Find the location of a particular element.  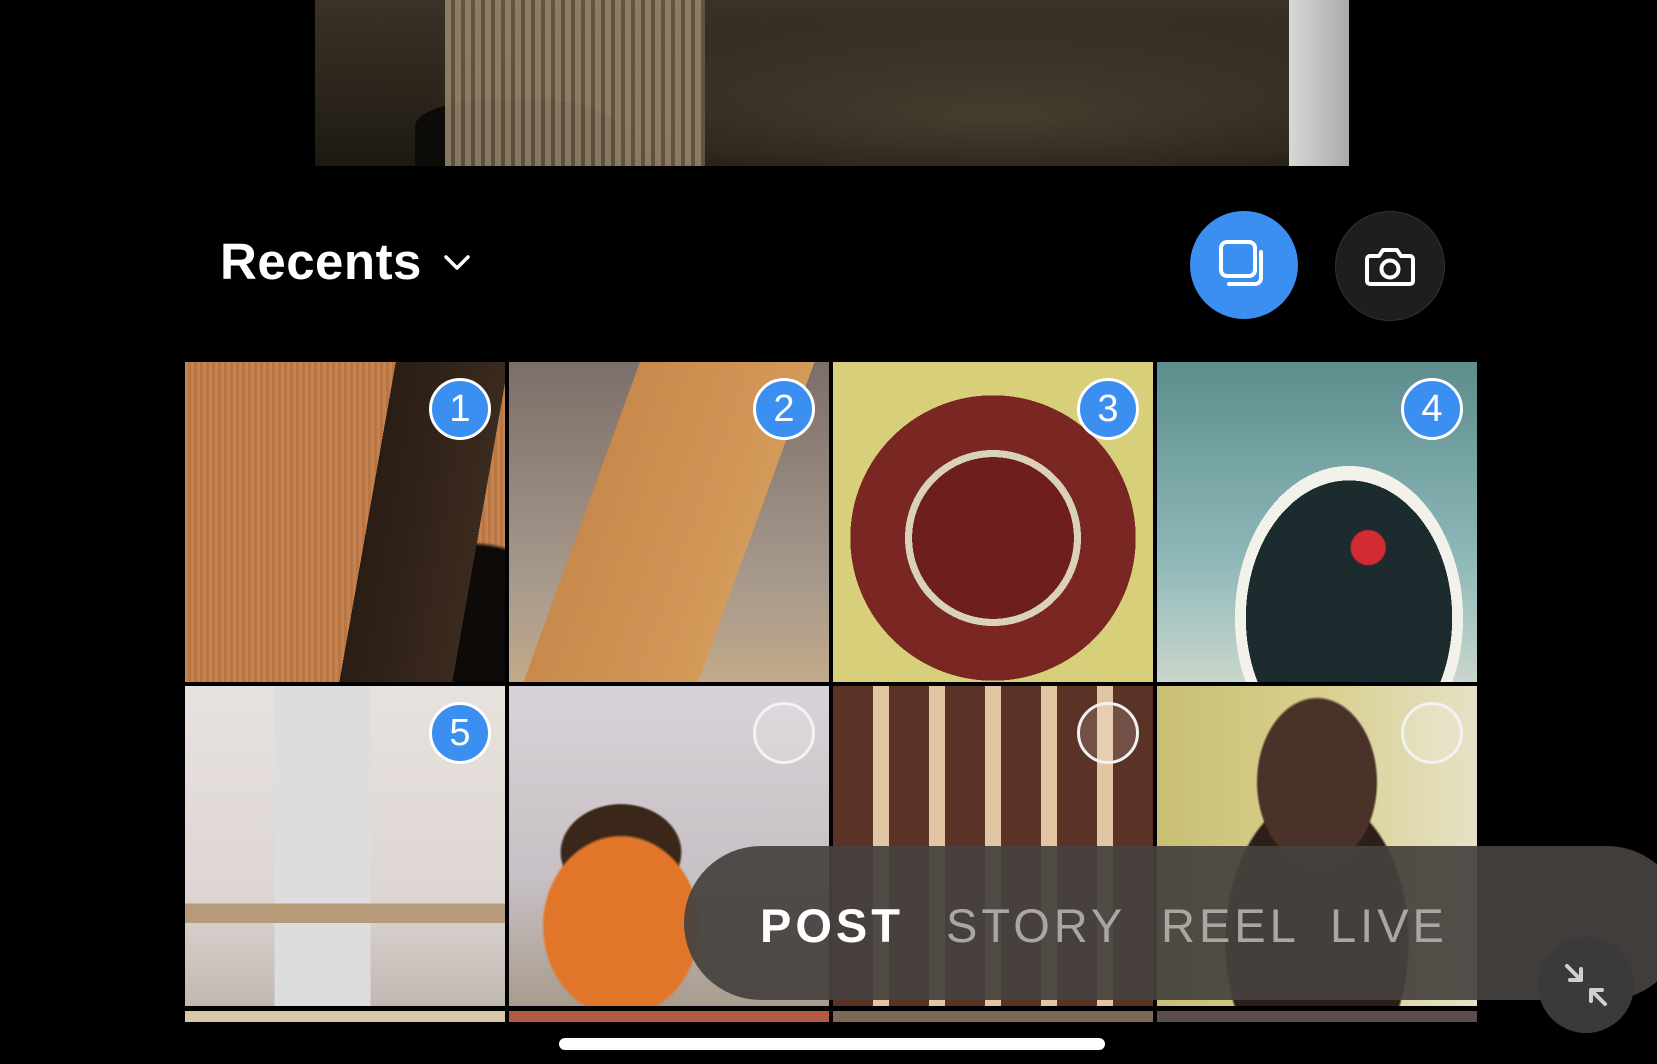

home-indicator is located at coordinates (832, 1044).